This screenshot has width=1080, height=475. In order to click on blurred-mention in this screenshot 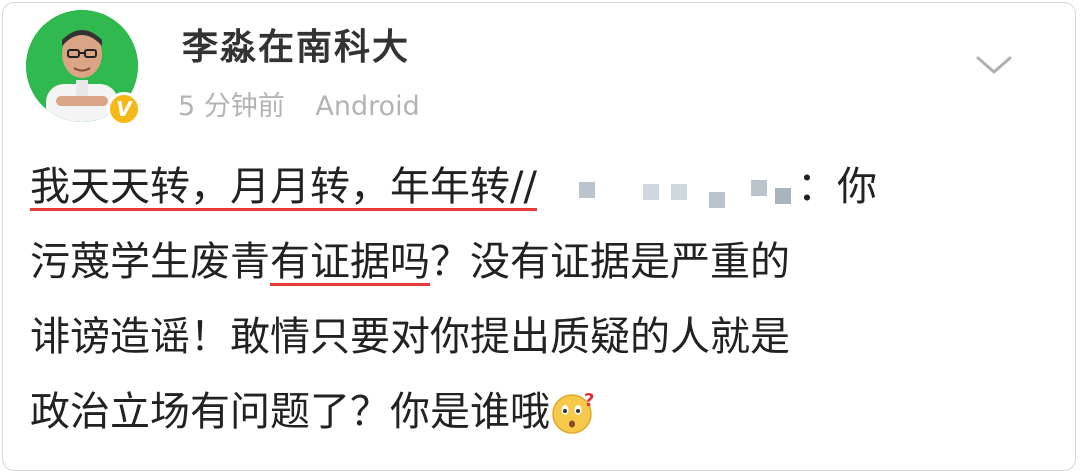, I will do `click(667, 189)`.